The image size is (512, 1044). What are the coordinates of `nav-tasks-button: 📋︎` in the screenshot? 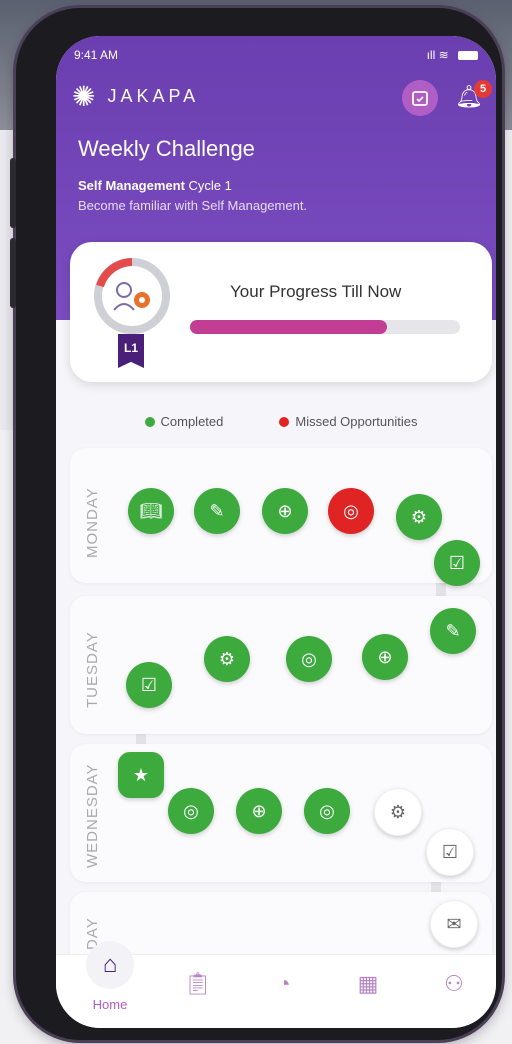 It's located at (198, 991).